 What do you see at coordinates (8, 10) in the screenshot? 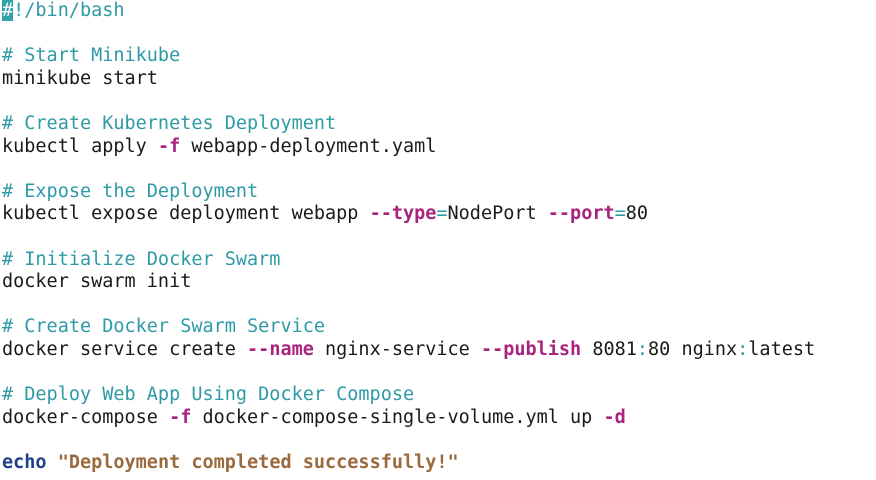
I see `text-cursor: #` at bounding box center [8, 10].